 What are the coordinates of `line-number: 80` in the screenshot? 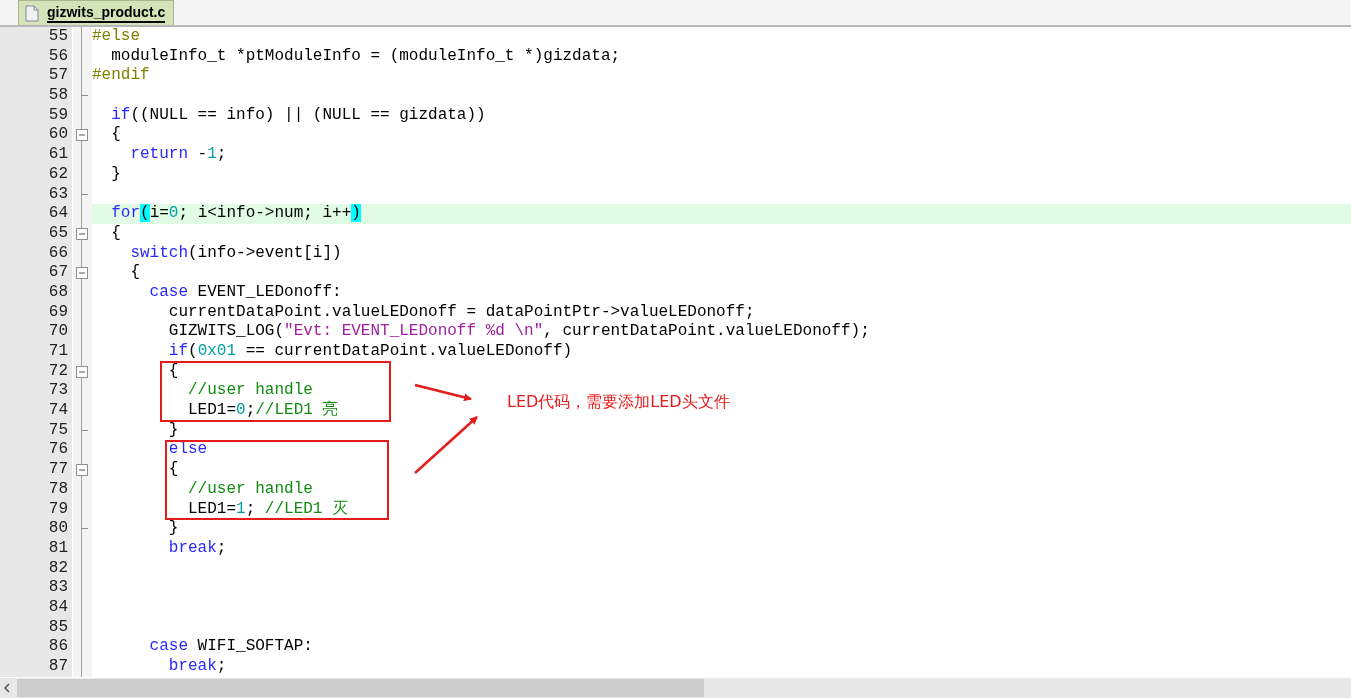 It's located at (36, 529).